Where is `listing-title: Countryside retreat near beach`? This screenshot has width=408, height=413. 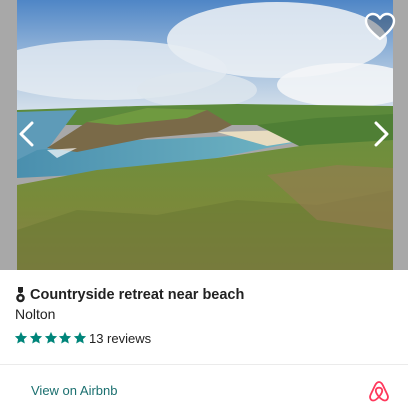
listing-title: Countryside retreat near beach is located at coordinates (137, 295).